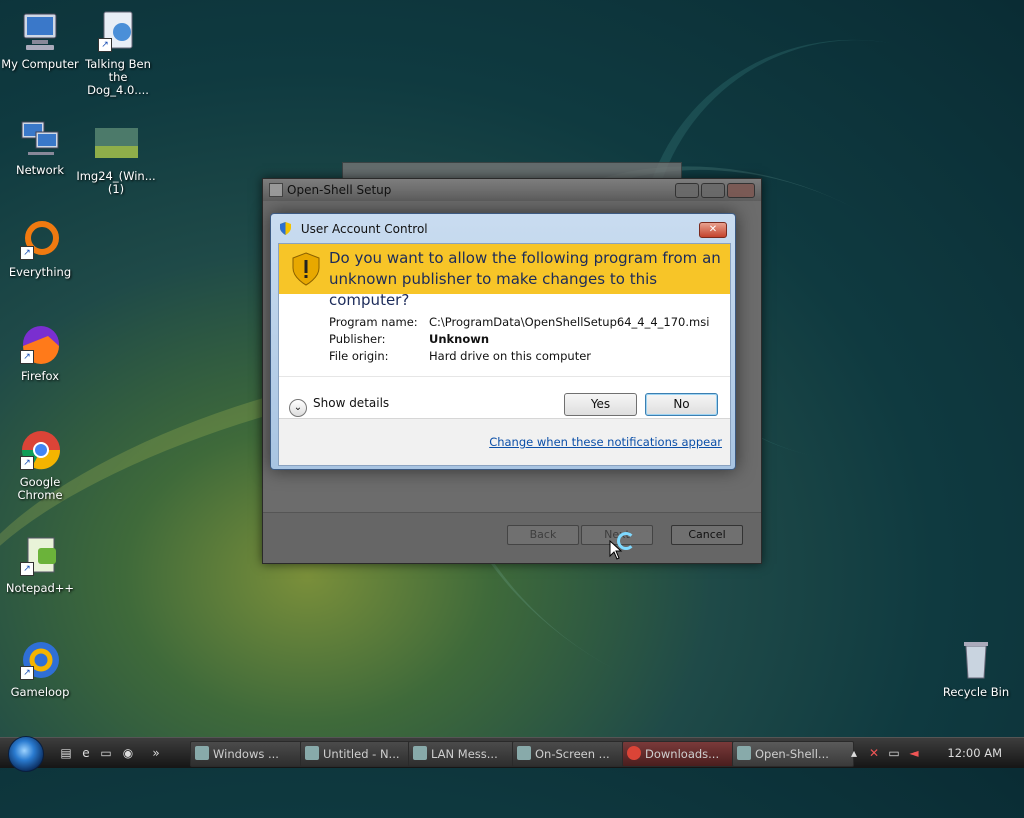  I want to click on notepad-icon, so click(312, 753).